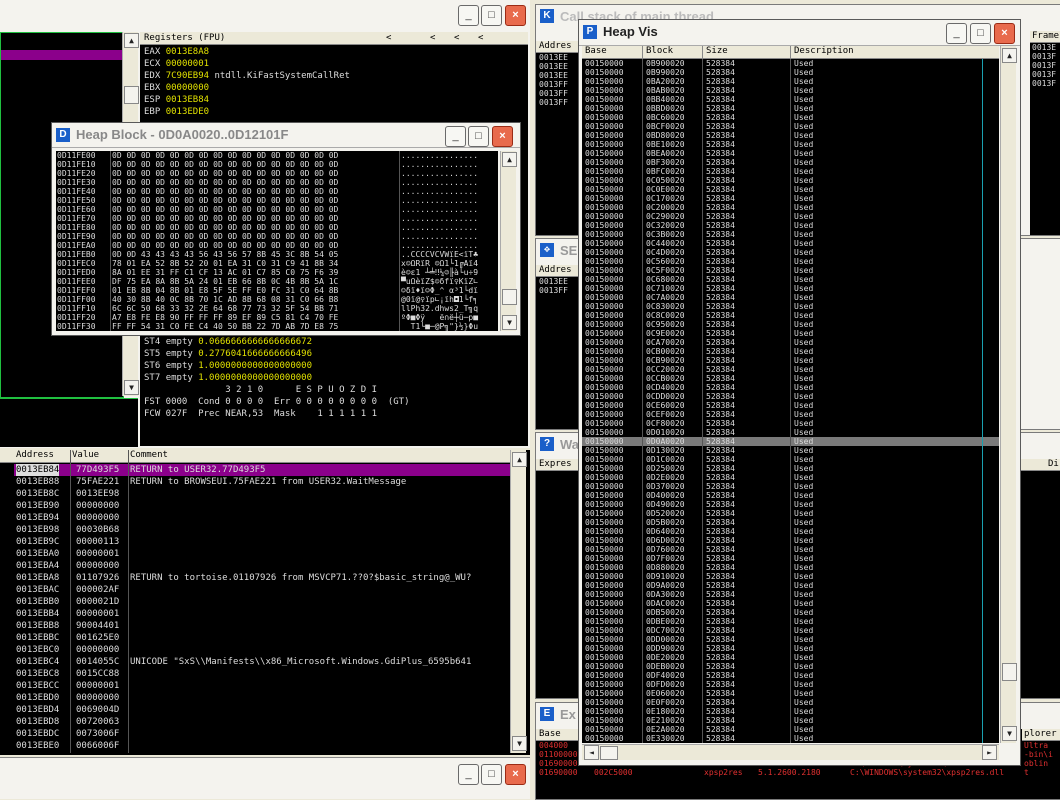 The height and width of the screenshot is (800, 1060). Describe the element at coordinates (560, 281) in the screenshot. I see `seh-row: 0013EE` at that location.